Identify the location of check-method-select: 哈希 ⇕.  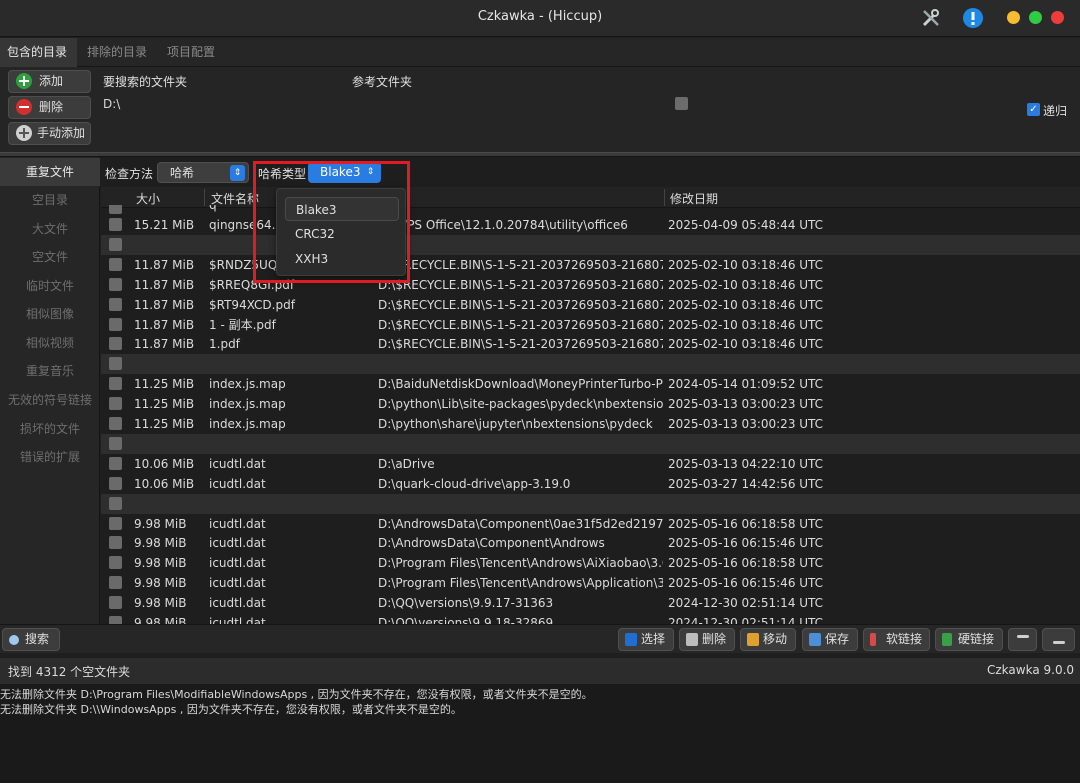
(203, 172).